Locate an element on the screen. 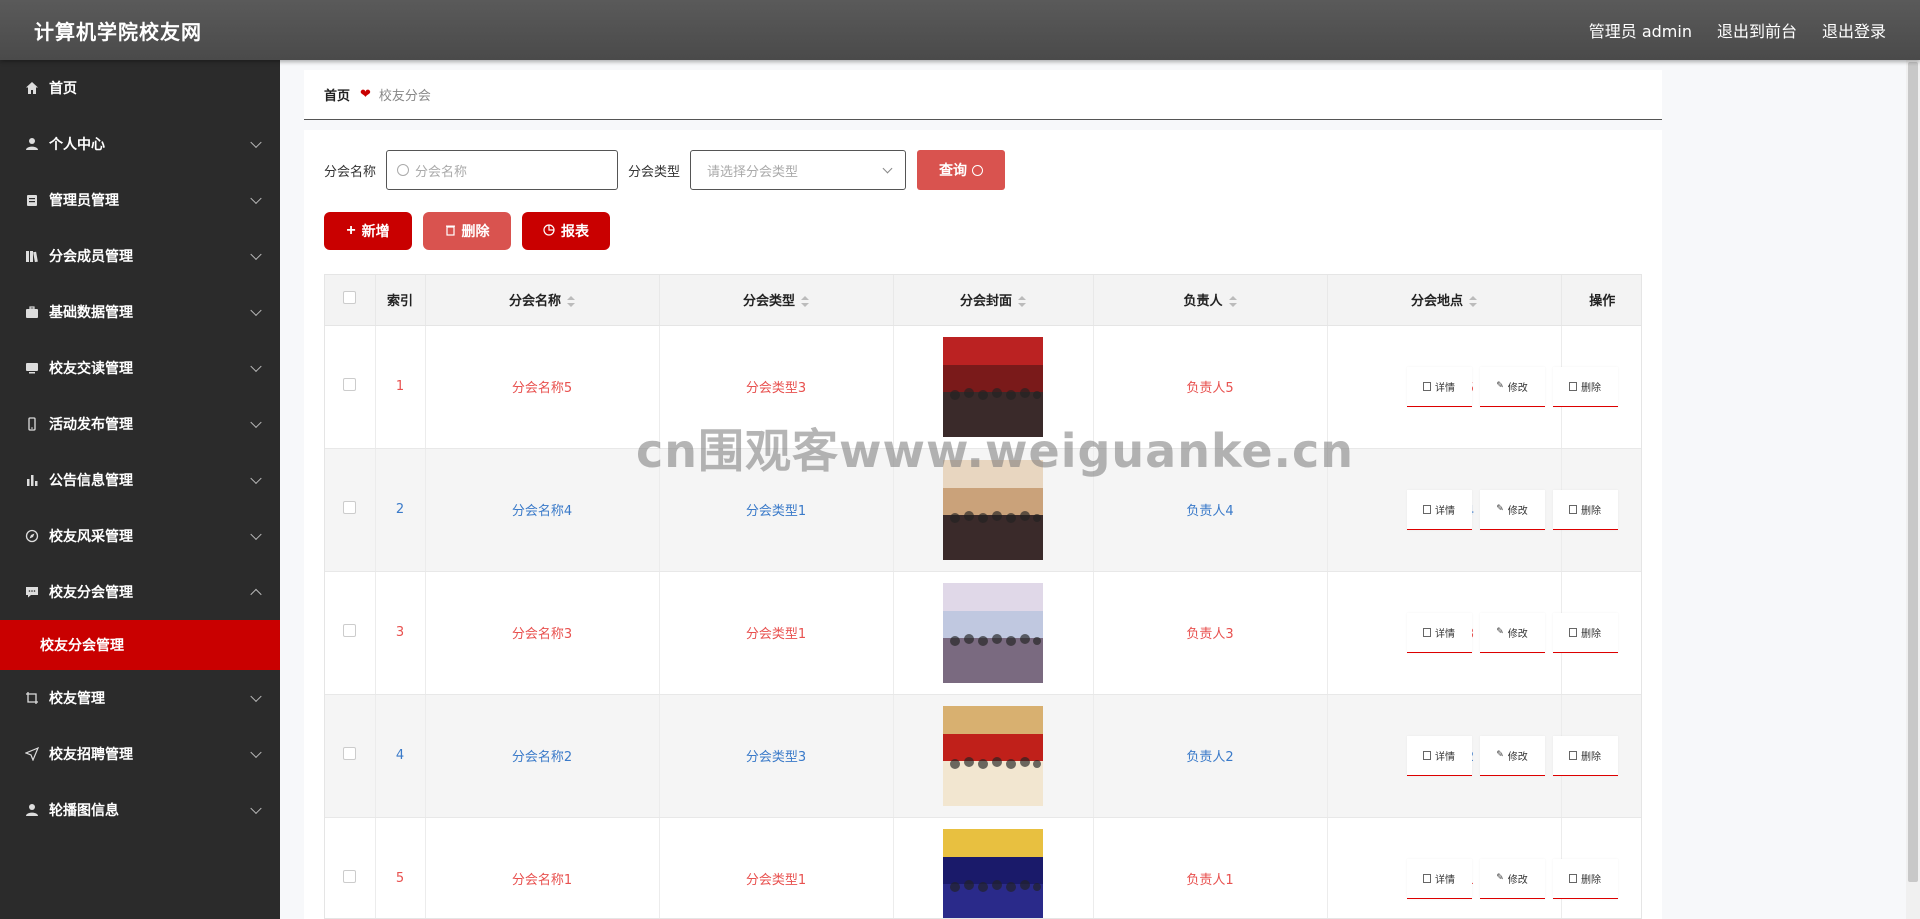 This screenshot has width=1920, height=919. exit-to-front-link: 退出到前台 is located at coordinates (1757, 30).